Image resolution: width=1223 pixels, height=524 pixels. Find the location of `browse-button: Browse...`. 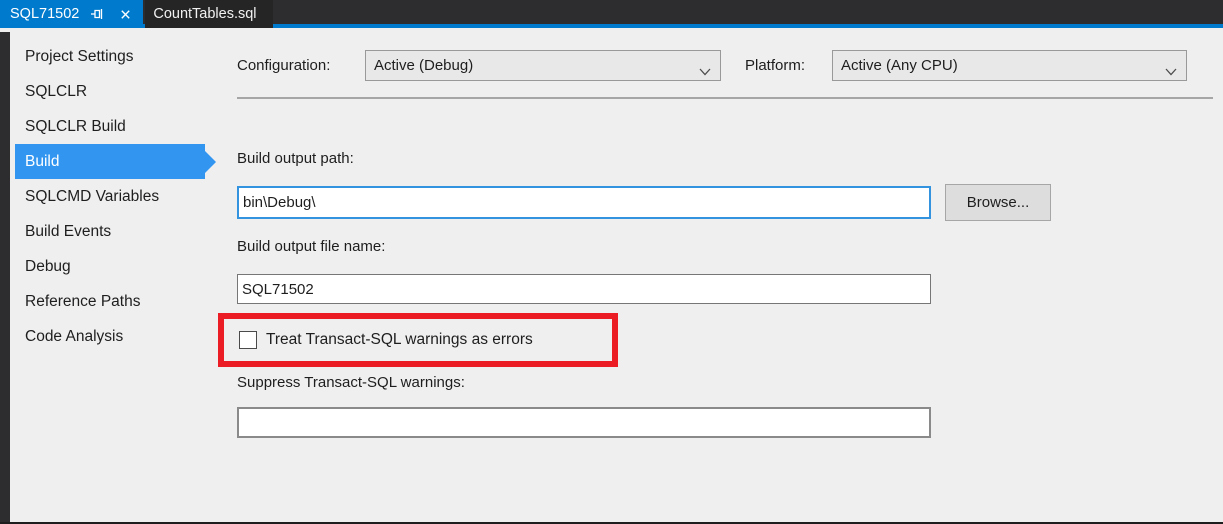

browse-button: Browse... is located at coordinates (998, 202).